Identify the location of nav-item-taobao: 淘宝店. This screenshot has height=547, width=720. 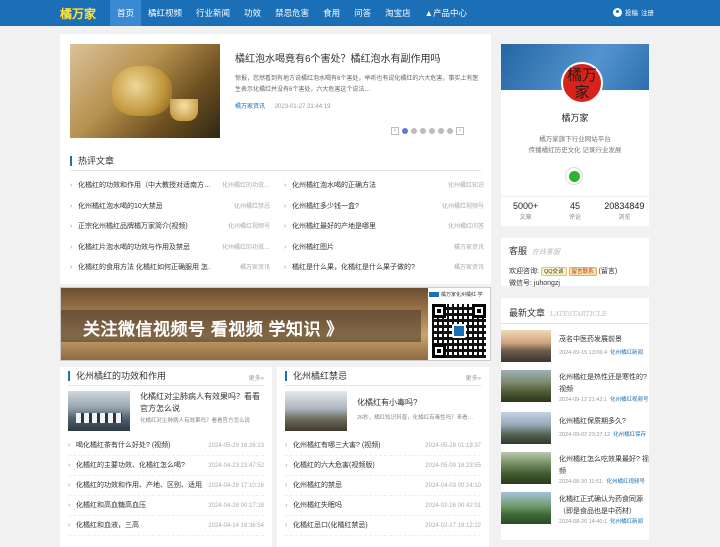
(398, 13).